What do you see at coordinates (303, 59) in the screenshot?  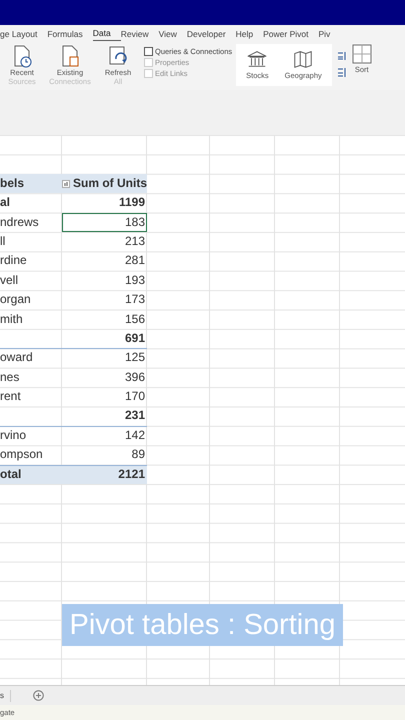 I see `map-icon` at bounding box center [303, 59].